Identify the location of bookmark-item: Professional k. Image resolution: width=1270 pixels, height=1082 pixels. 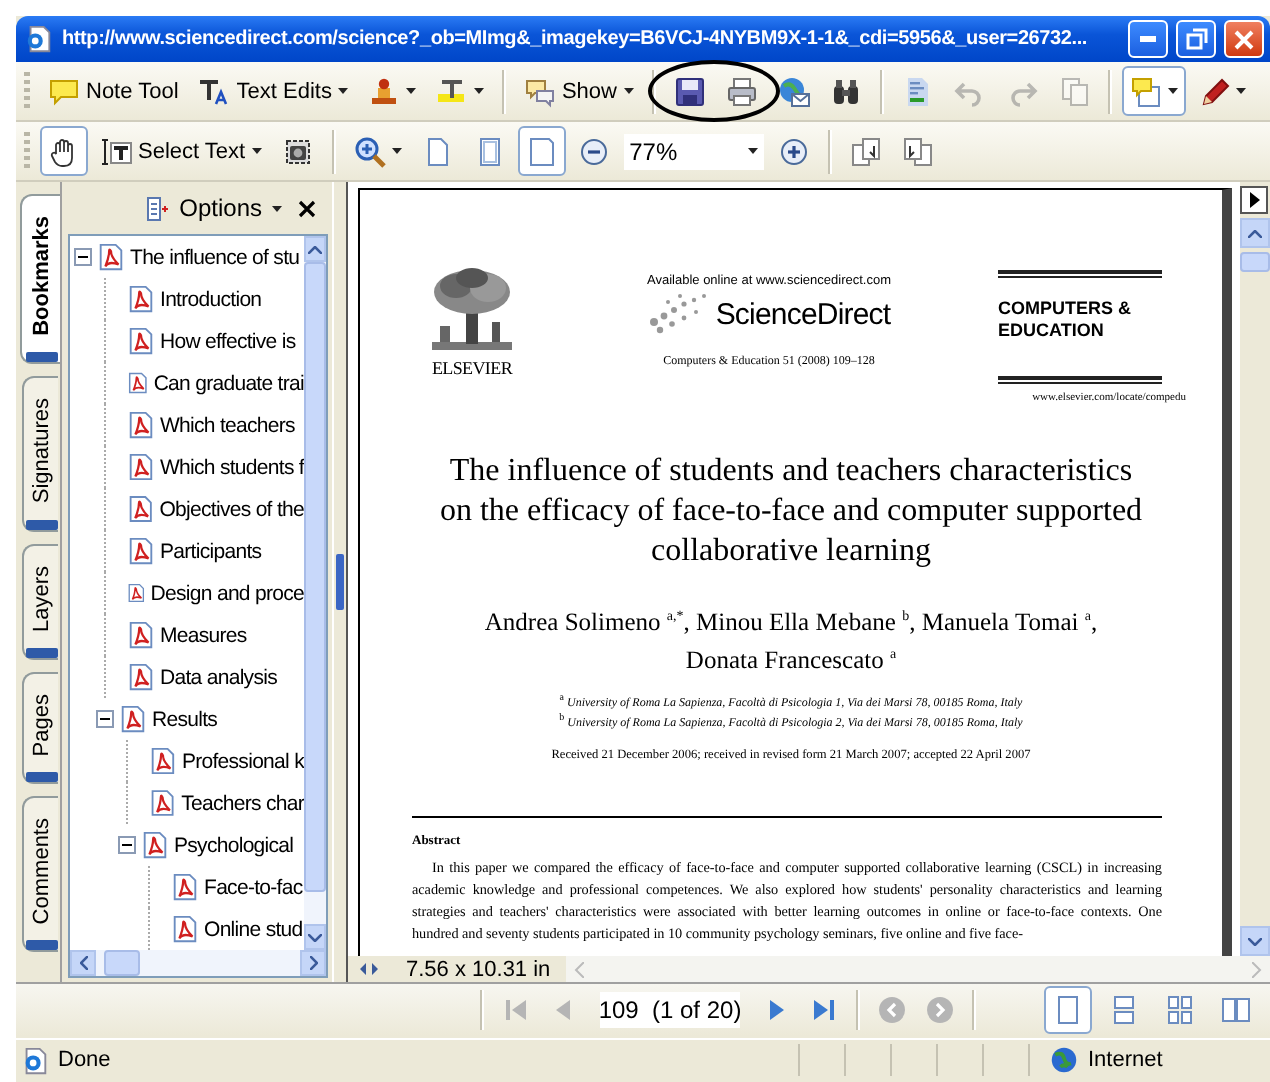
(187, 761).